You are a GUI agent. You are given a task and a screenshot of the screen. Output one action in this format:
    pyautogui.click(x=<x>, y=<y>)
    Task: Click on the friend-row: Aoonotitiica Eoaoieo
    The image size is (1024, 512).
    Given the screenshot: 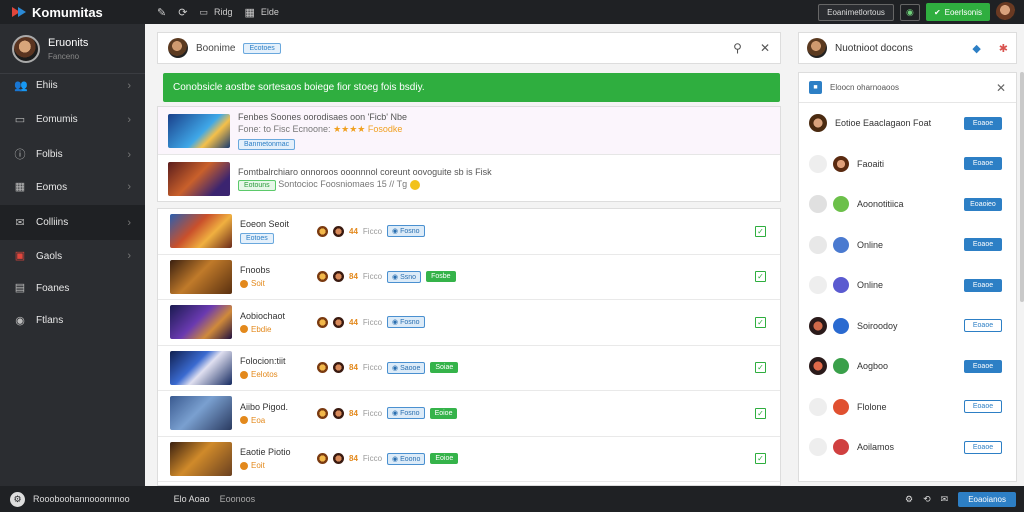 What is the action you would take?
    pyautogui.click(x=907, y=204)
    